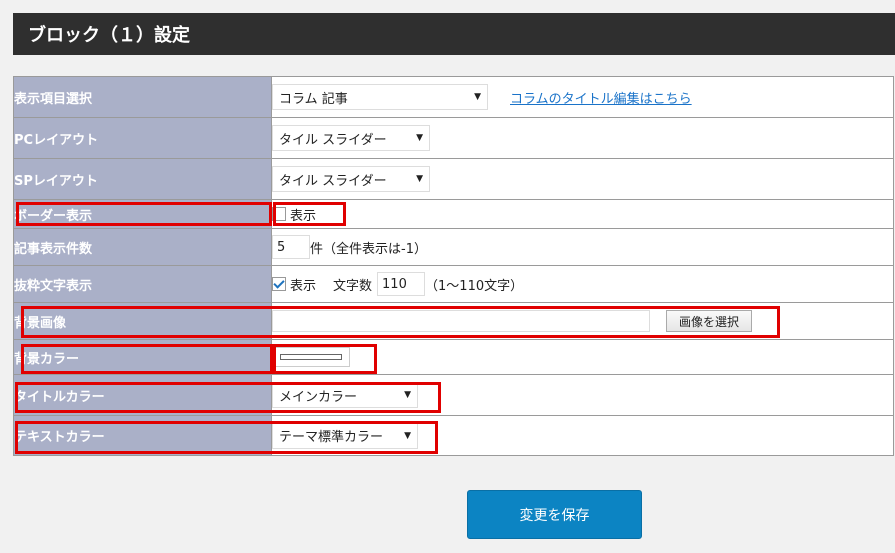 The width and height of the screenshot is (895, 553). I want to click on table-row: 背景カラー, so click(453, 357).